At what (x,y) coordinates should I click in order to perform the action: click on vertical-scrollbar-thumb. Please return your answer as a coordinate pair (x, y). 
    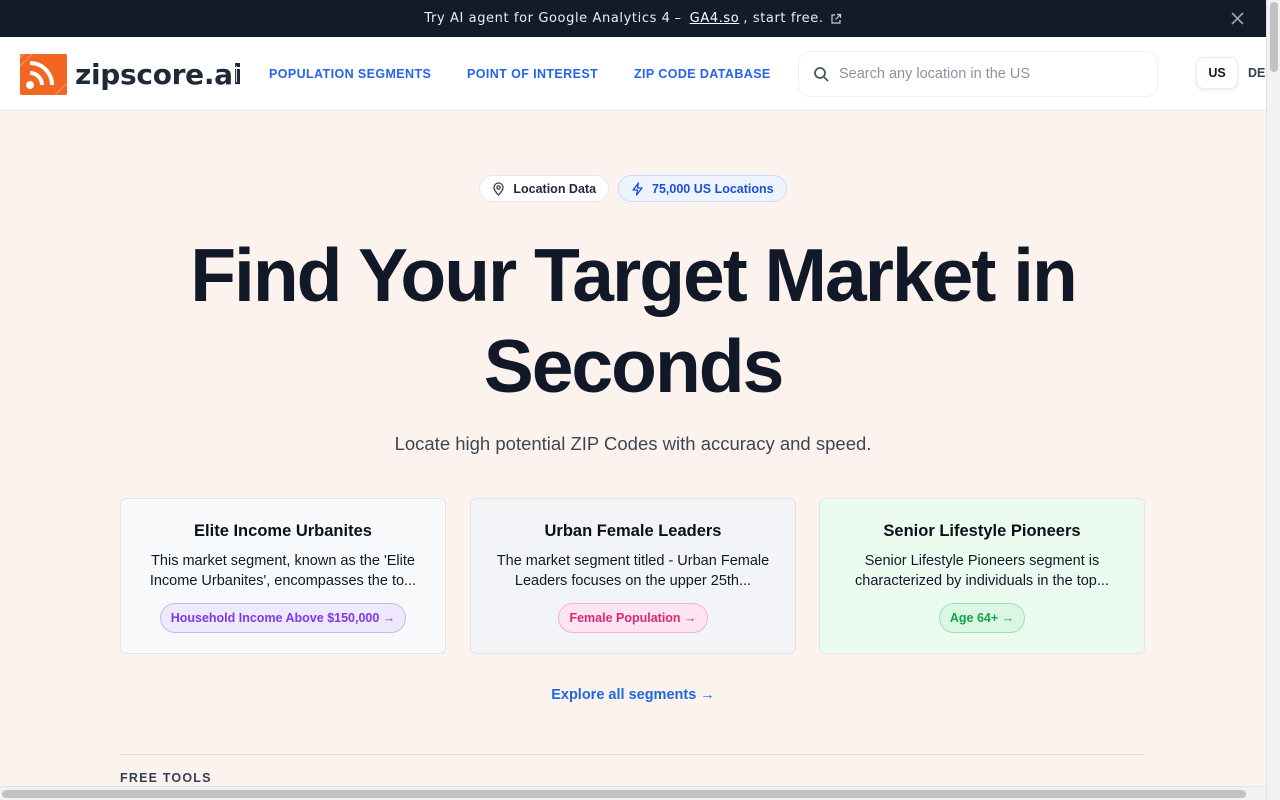
    Looking at the image, I should click on (1274, 37).